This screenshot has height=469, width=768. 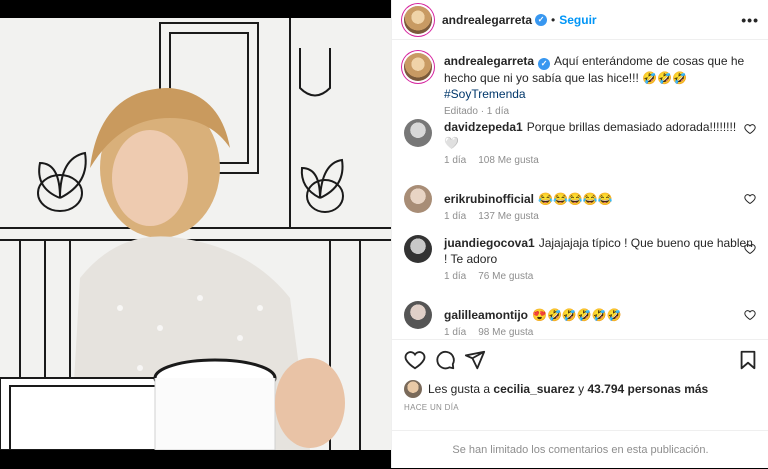 I want to click on caption-hashtag: #SoyTremenda, so click(x=485, y=94).